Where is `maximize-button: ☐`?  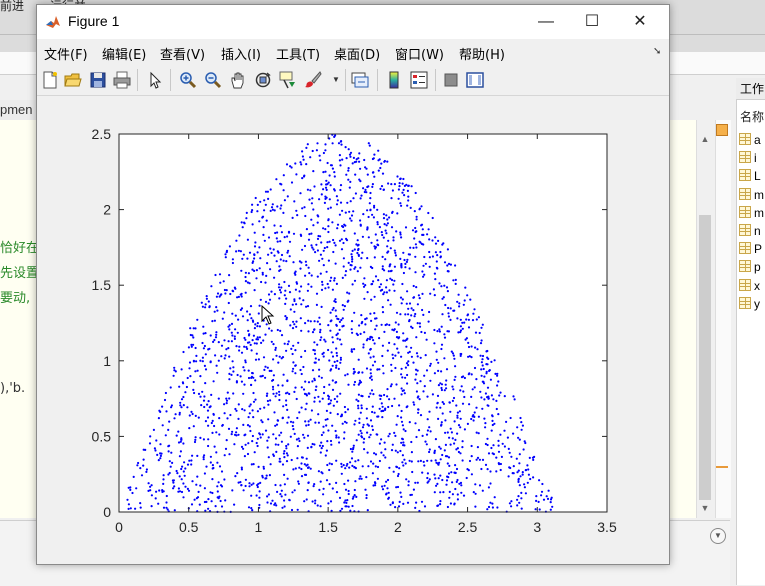
maximize-button: ☐ is located at coordinates (592, 22).